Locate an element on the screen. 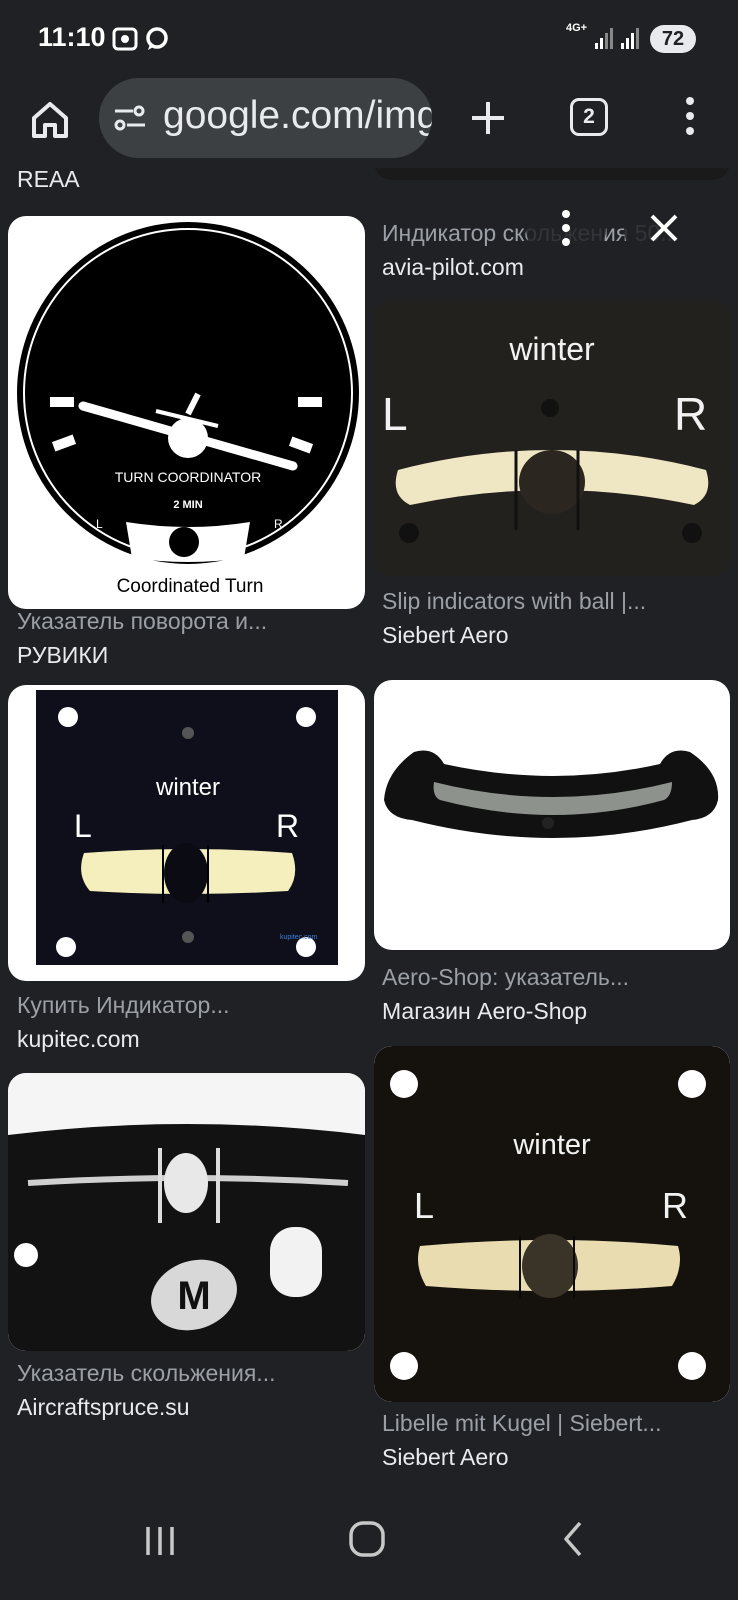 This screenshot has width=738, height=1600. watermark: kupitec.com is located at coordinates (299, 937).